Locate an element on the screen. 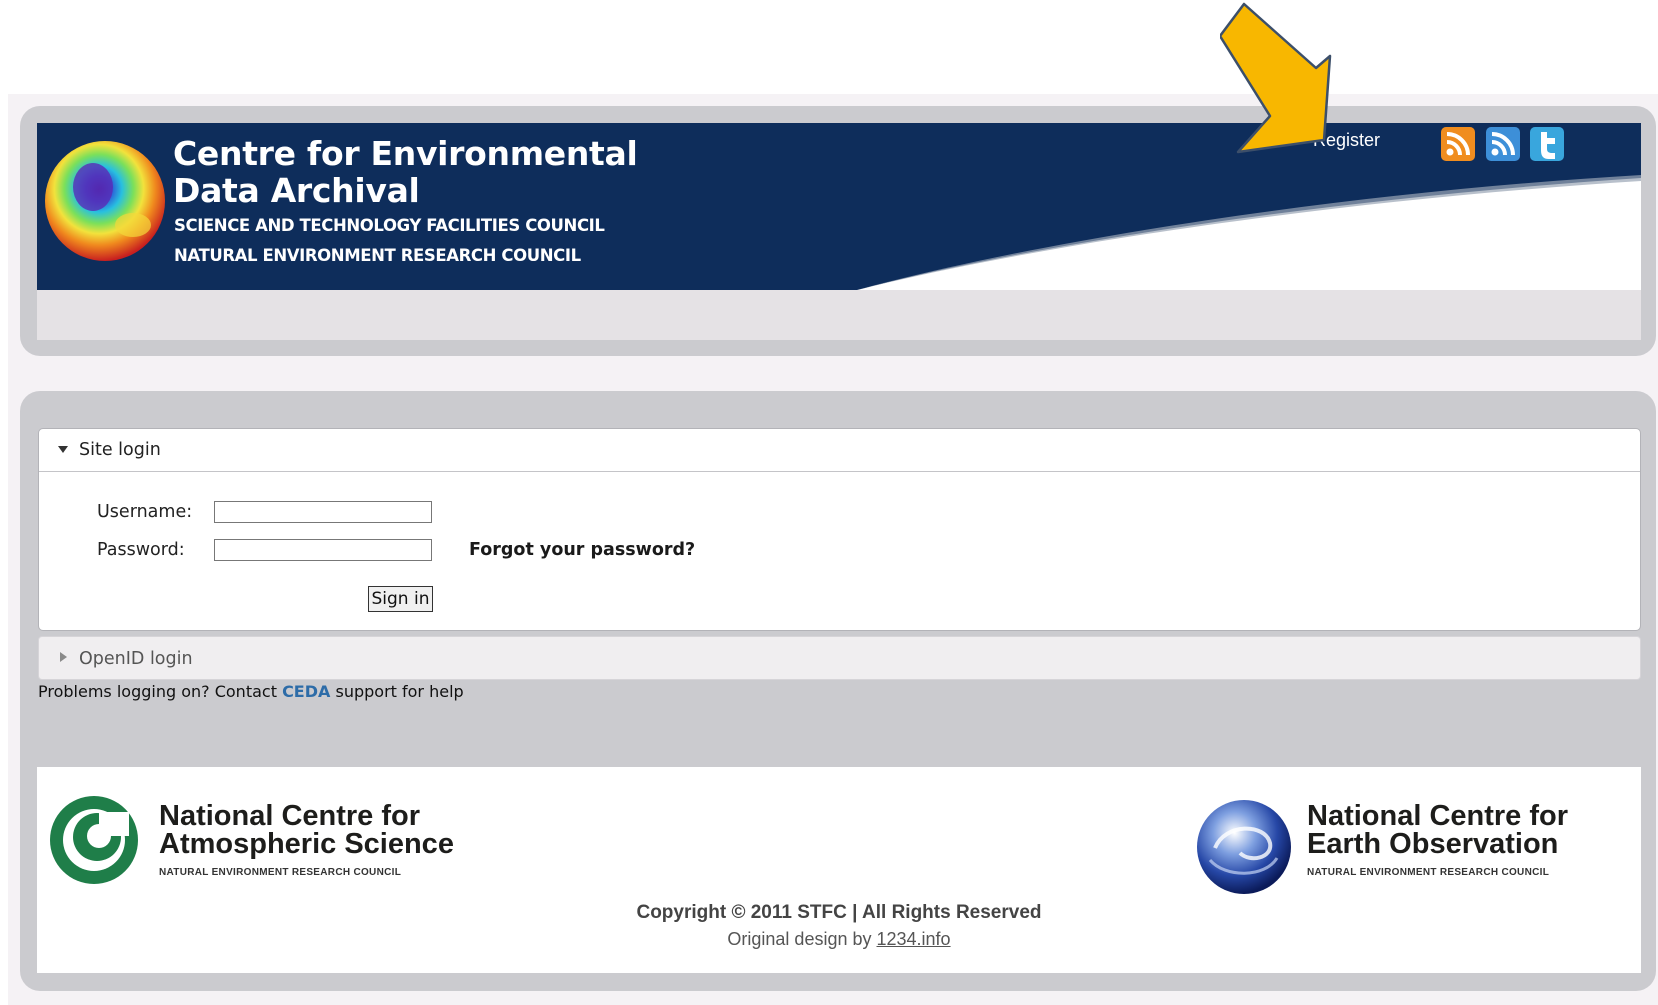  username-label: Username: is located at coordinates (145, 512).